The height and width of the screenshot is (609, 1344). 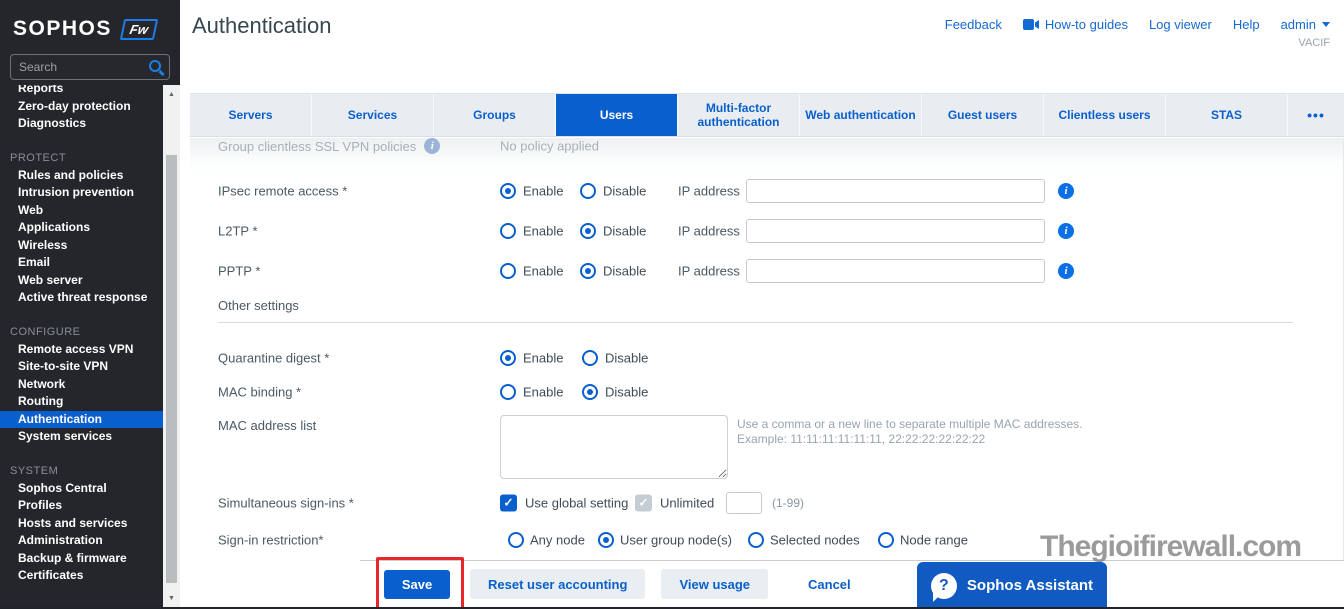 I want to click on sidebar-item-email: Email, so click(x=81, y=263).